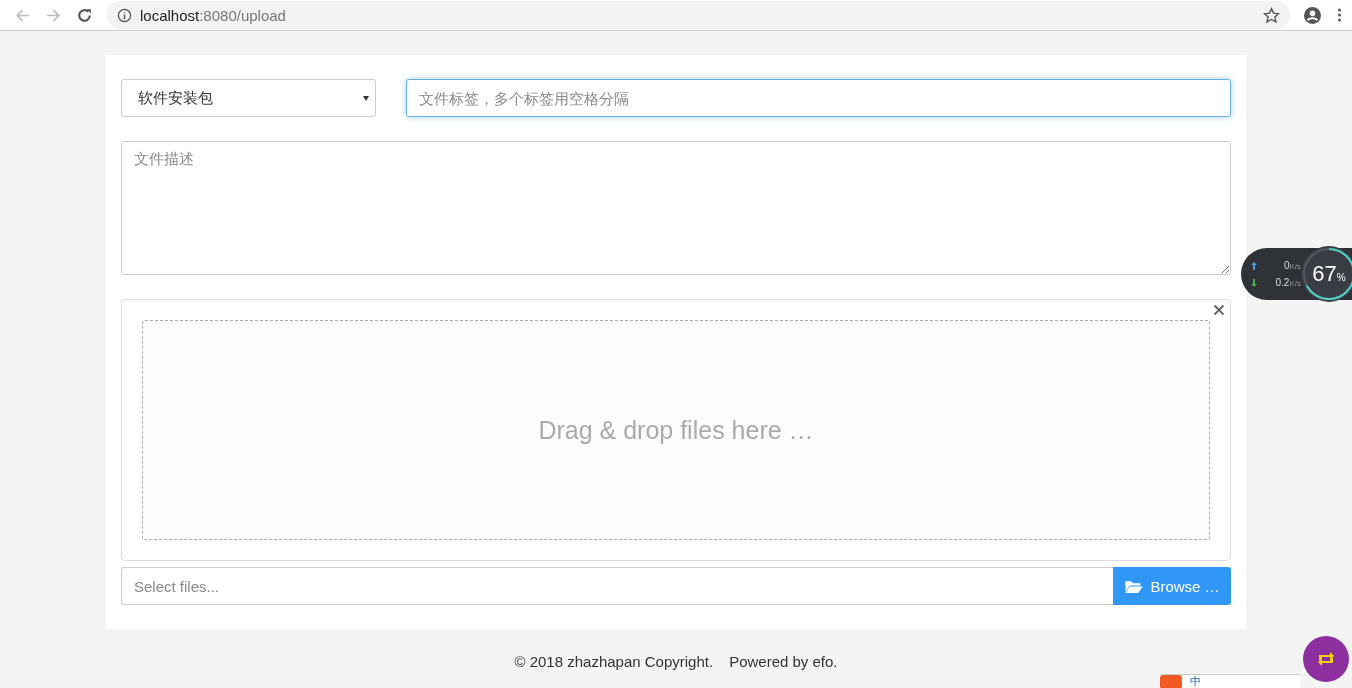  What do you see at coordinates (1134, 586) in the screenshot?
I see `folder-icon` at bounding box center [1134, 586].